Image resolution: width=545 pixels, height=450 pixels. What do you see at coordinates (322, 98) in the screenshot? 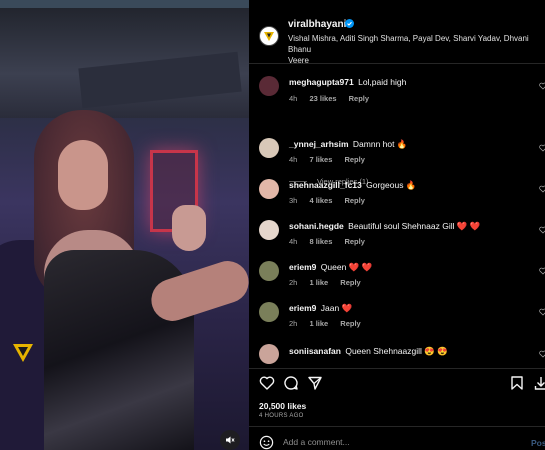
I see `comment-likes: 23 likes` at bounding box center [322, 98].